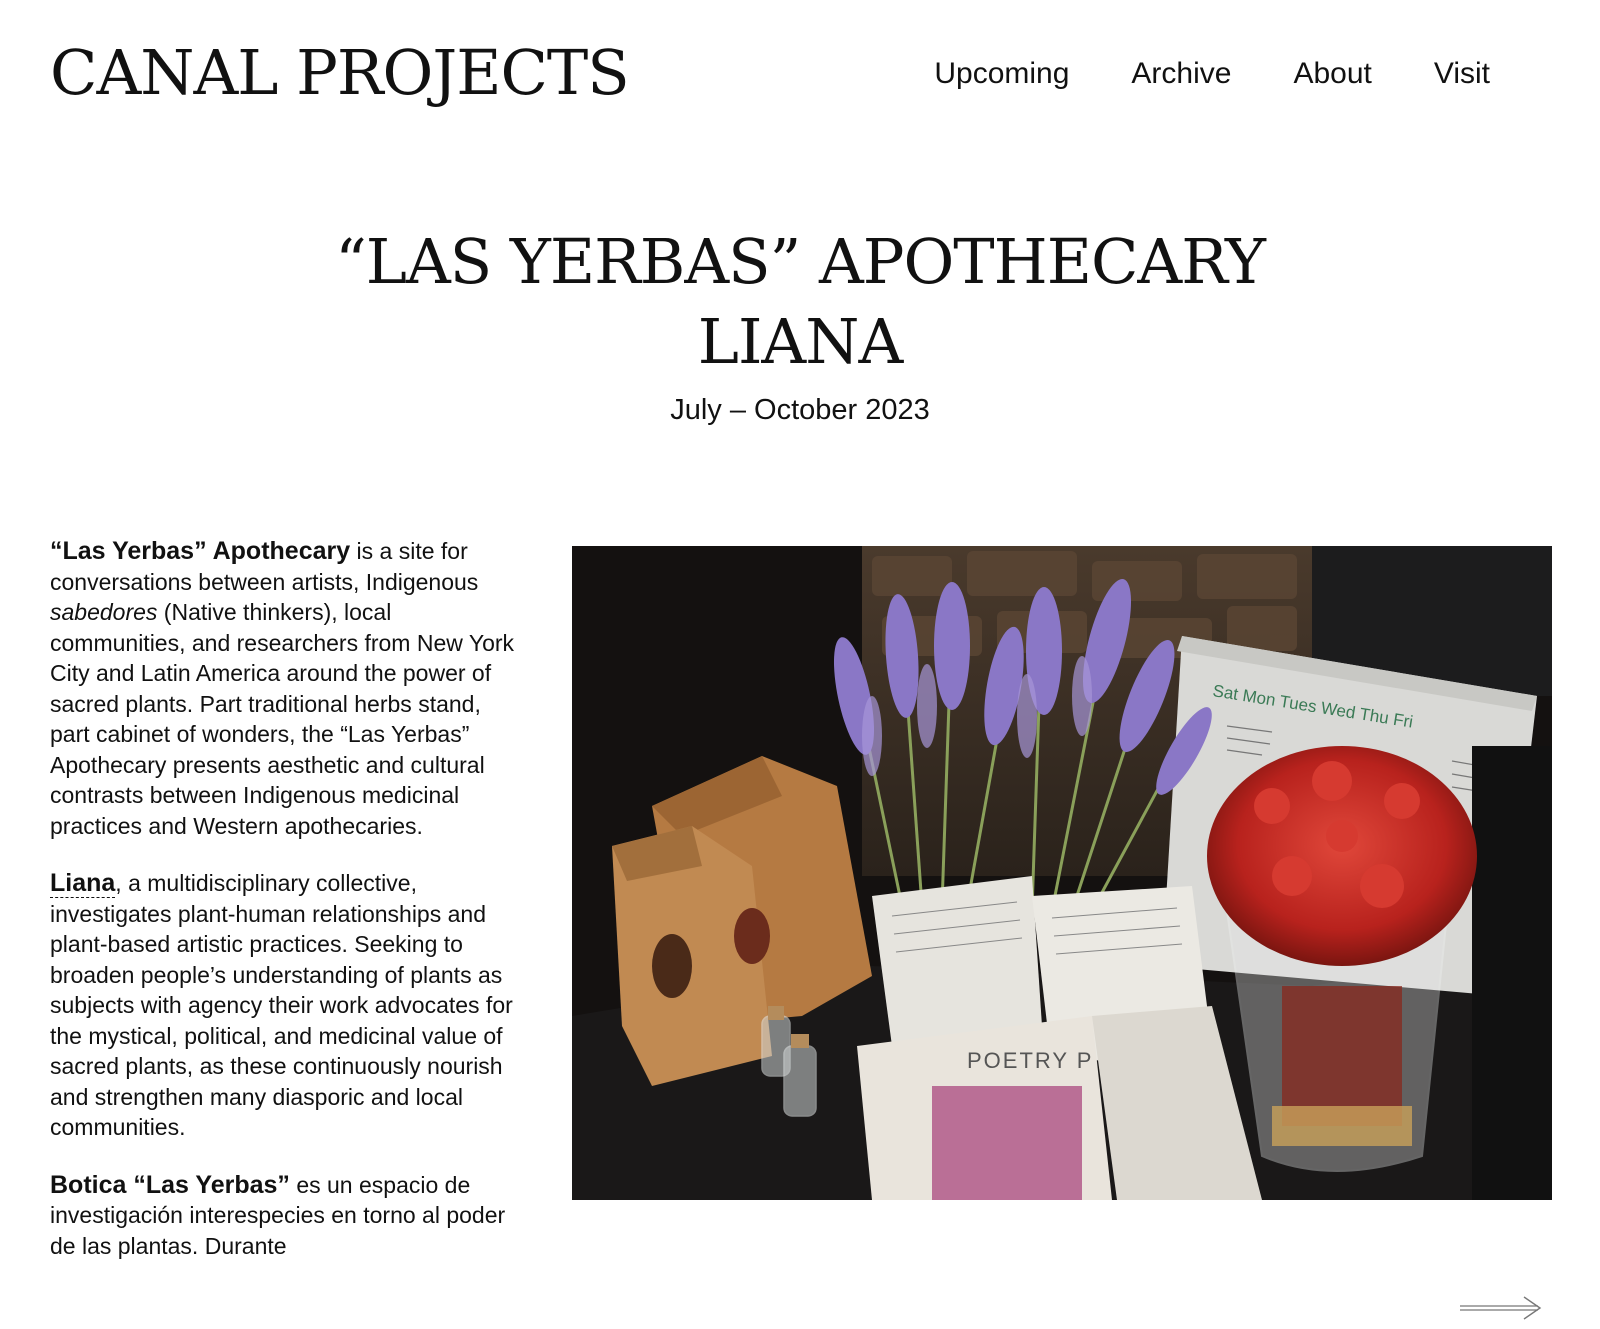  Describe the element at coordinates (1332, 74) in the screenshot. I see `nav-about: About` at that location.